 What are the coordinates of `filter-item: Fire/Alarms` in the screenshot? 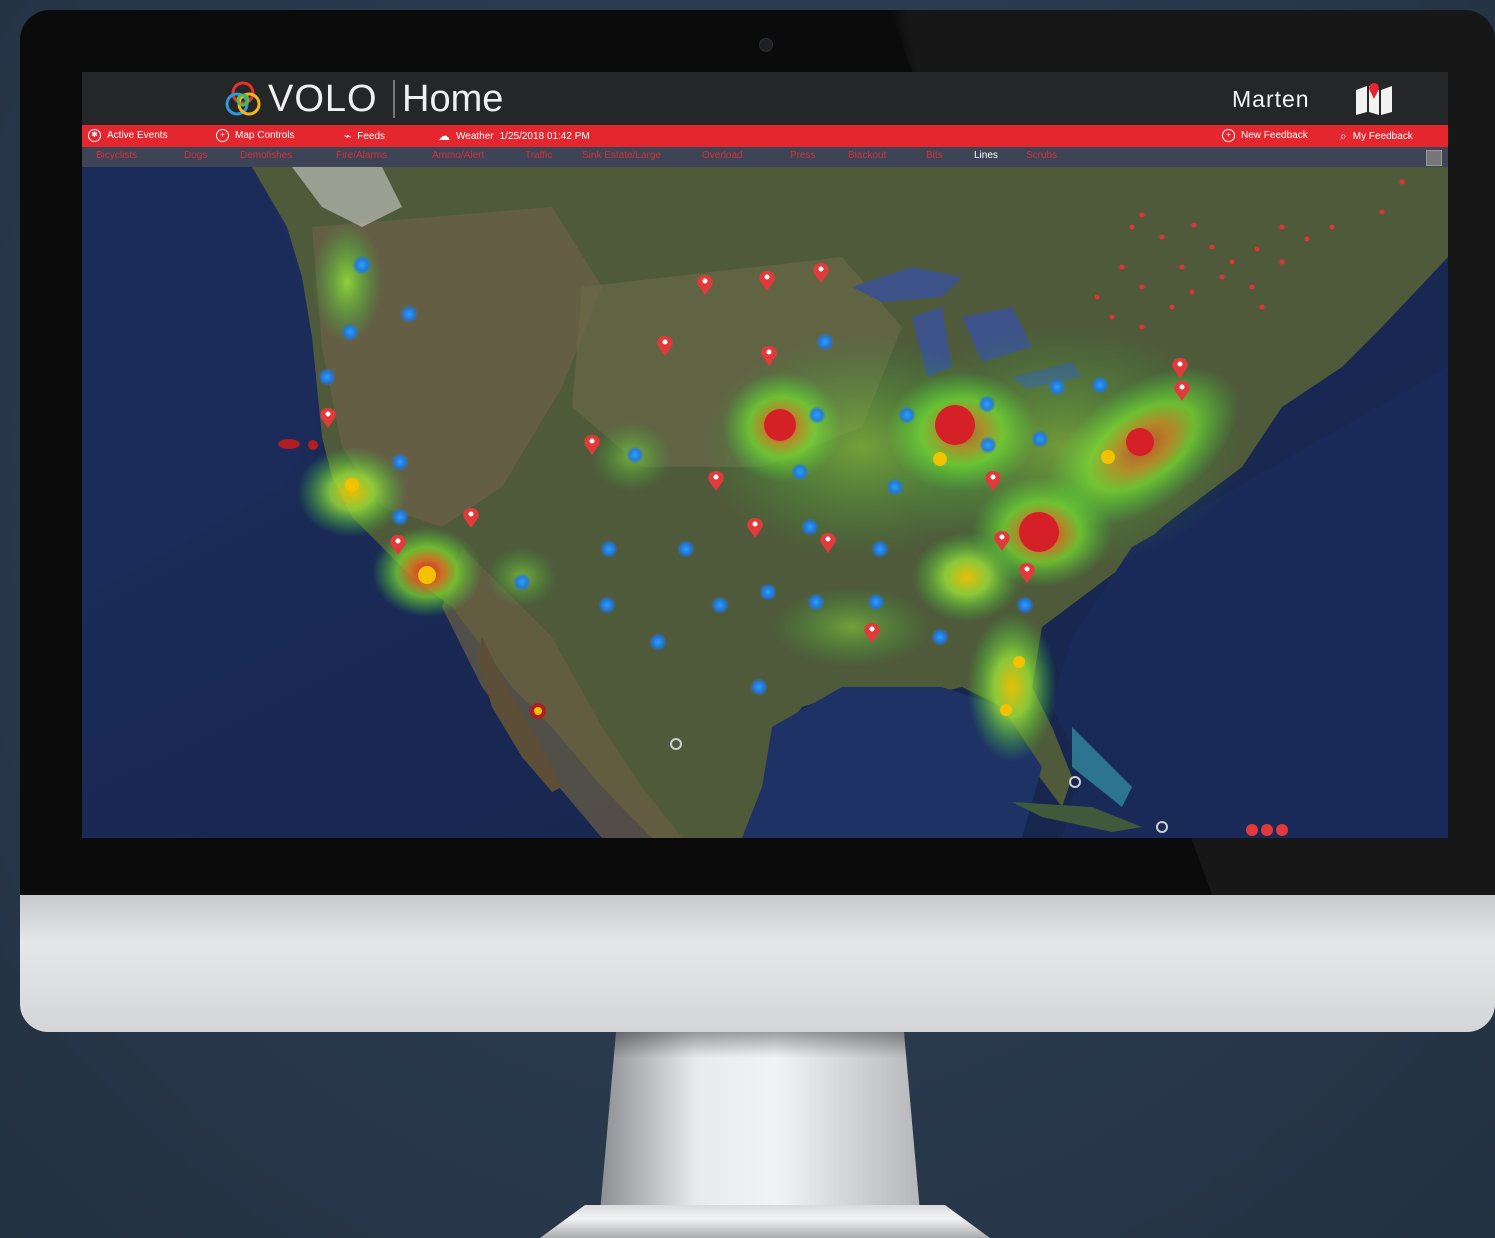 It's located at (361, 155).